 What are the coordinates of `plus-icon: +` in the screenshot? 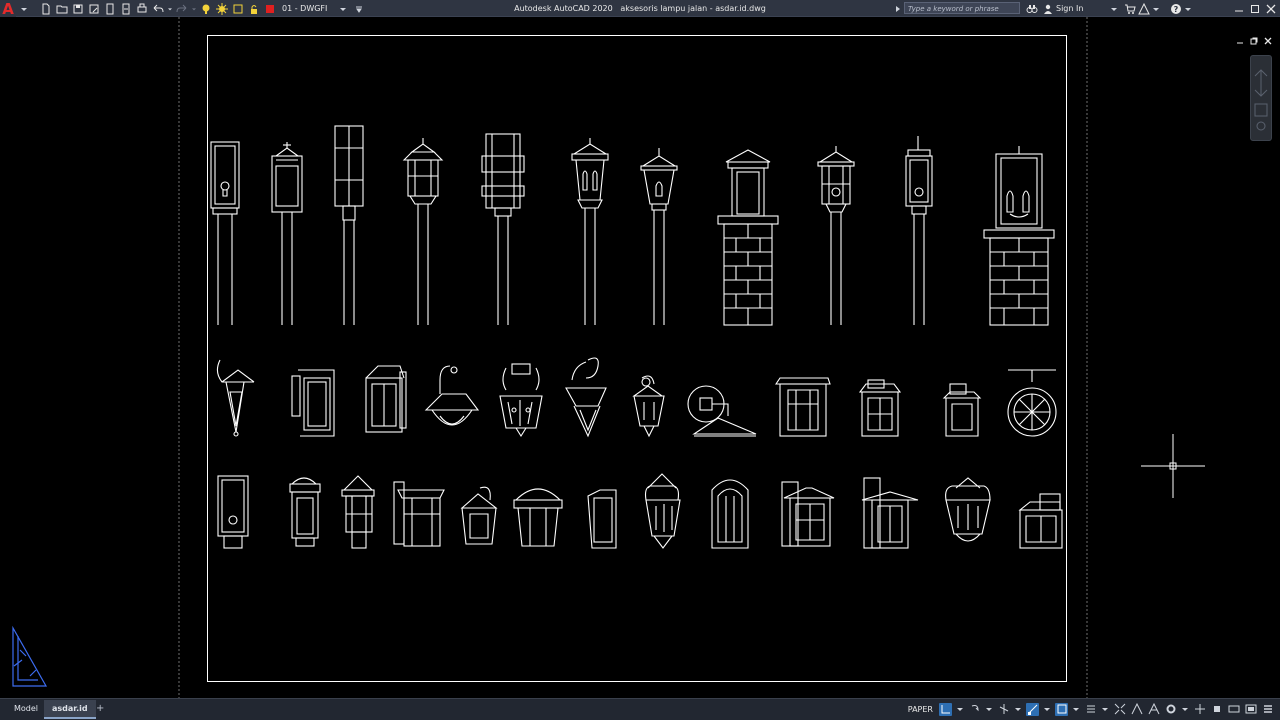 It's located at (100, 708).